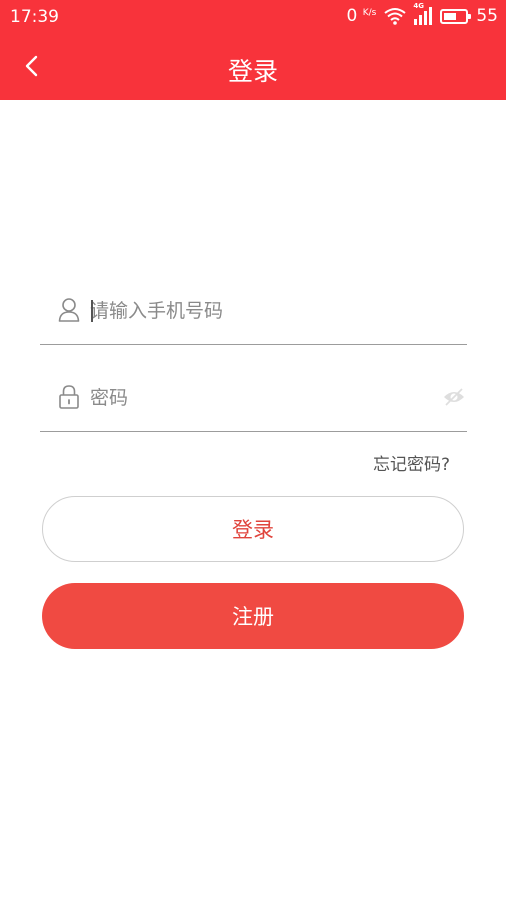 This screenshot has height=900, width=506. What do you see at coordinates (418, 6) in the screenshot?
I see `network-type: 4G` at bounding box center [418, 6].